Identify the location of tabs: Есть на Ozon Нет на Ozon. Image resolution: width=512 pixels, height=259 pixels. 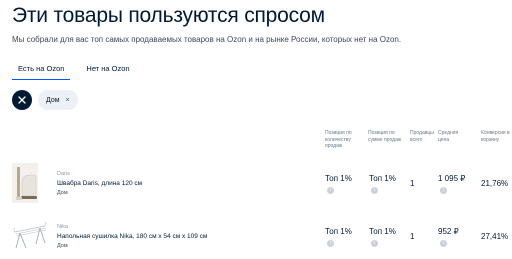
(74, 74).